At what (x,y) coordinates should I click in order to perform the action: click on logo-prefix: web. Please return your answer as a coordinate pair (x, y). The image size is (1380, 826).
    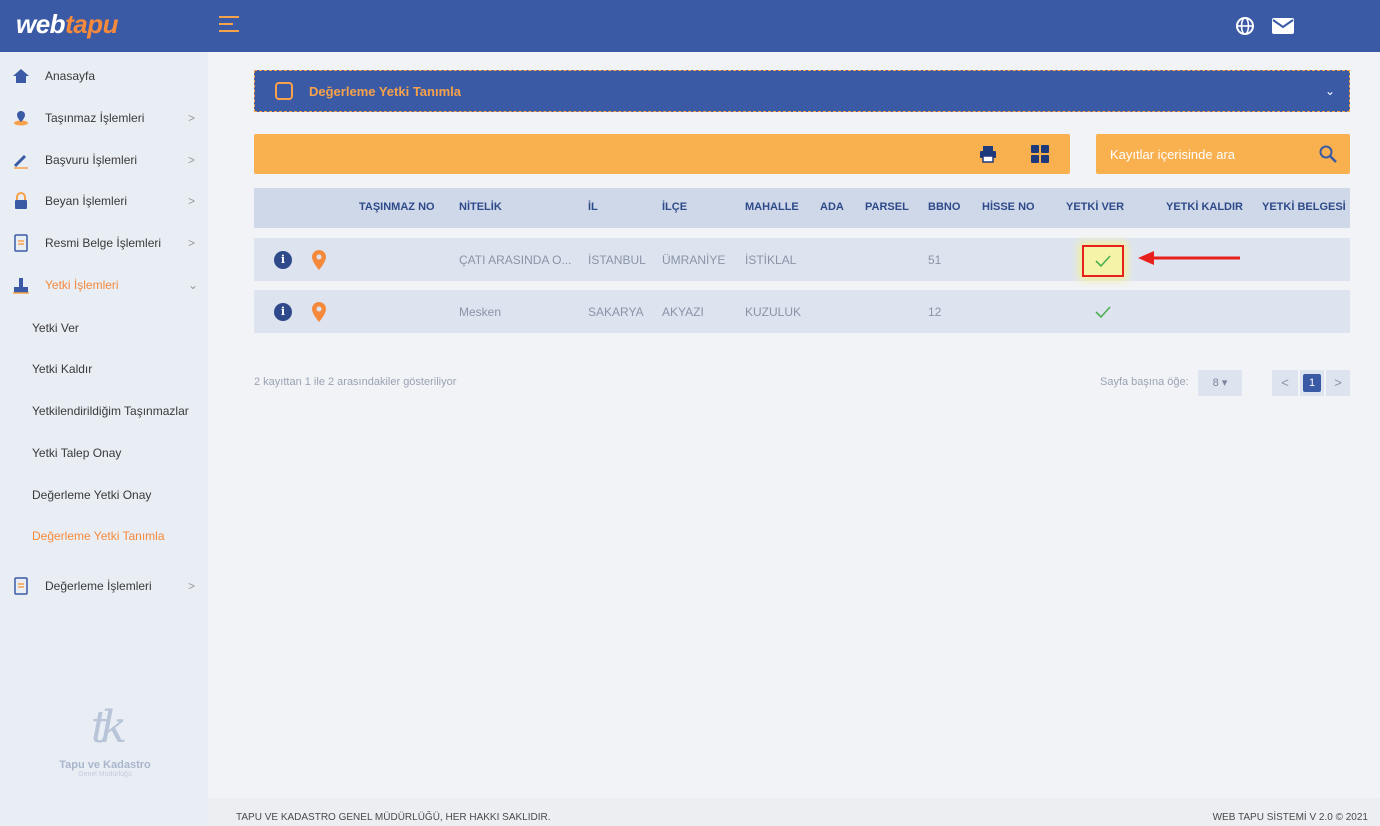
    Looking at the image, I should click on (41, 24).